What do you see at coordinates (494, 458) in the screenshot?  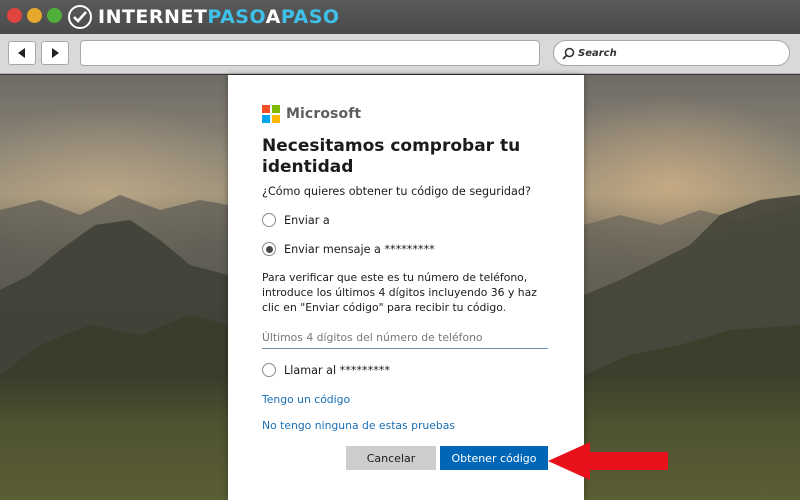 I see `get-code-button: Obtener código` at bounding box center [494, 458].